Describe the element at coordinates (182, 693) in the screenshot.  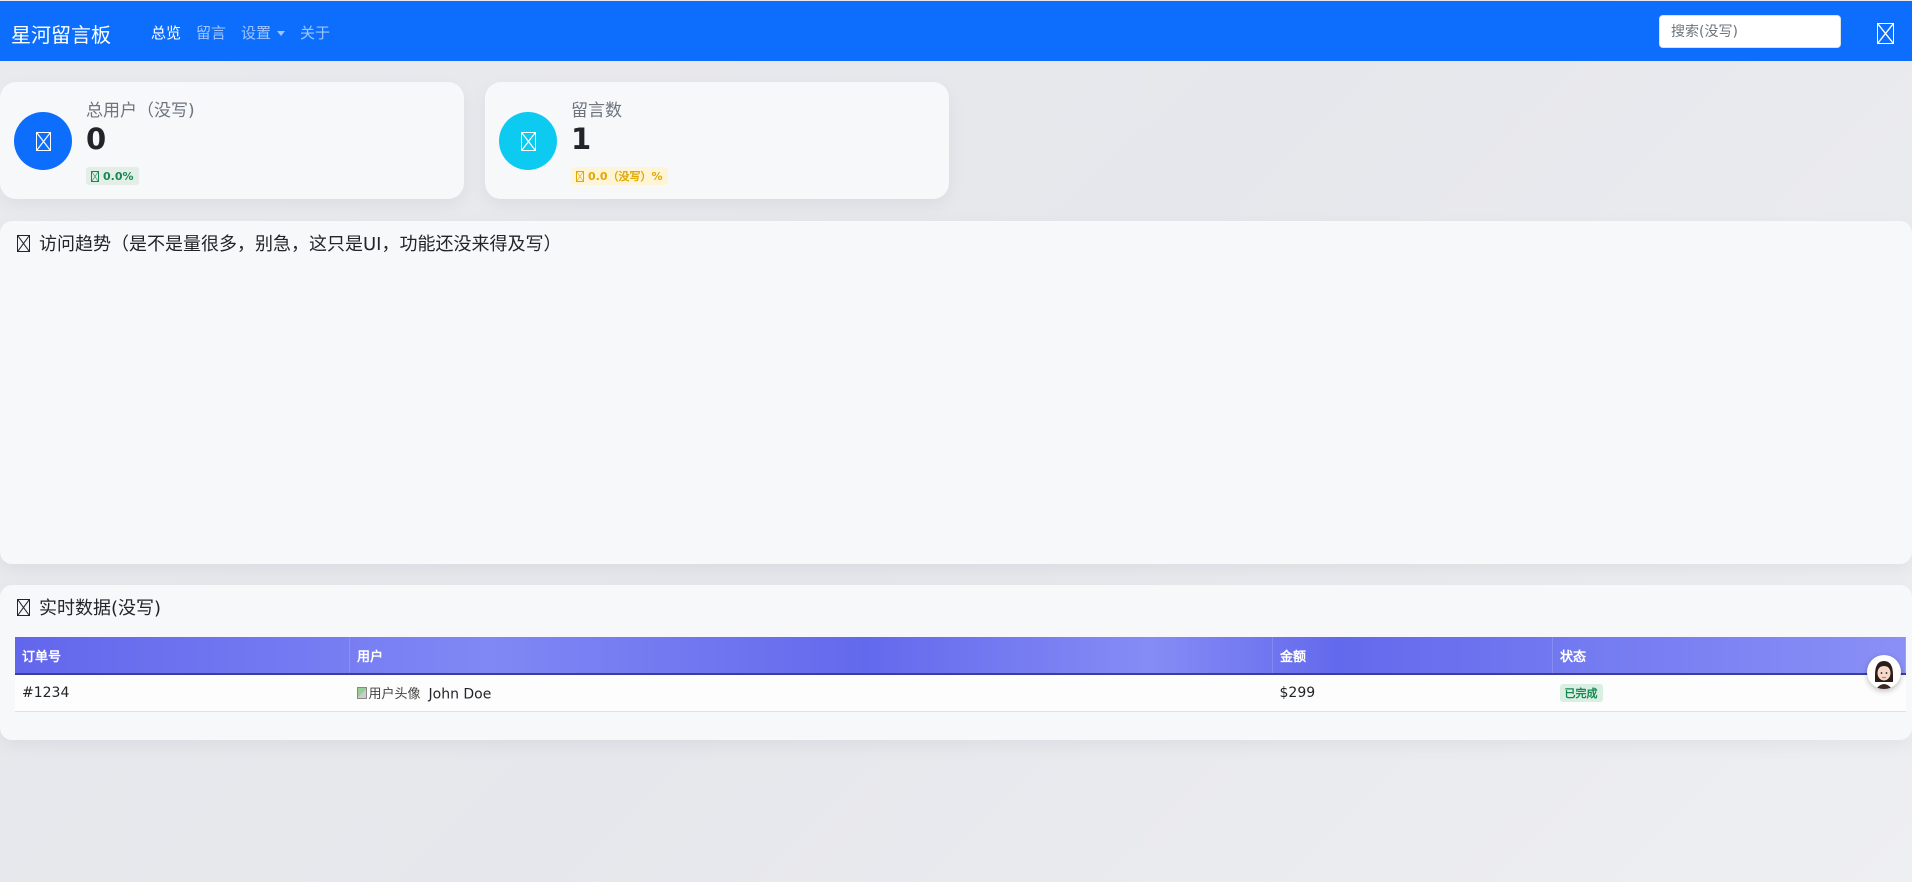
I see `order-id-cell: #1234` at that location.